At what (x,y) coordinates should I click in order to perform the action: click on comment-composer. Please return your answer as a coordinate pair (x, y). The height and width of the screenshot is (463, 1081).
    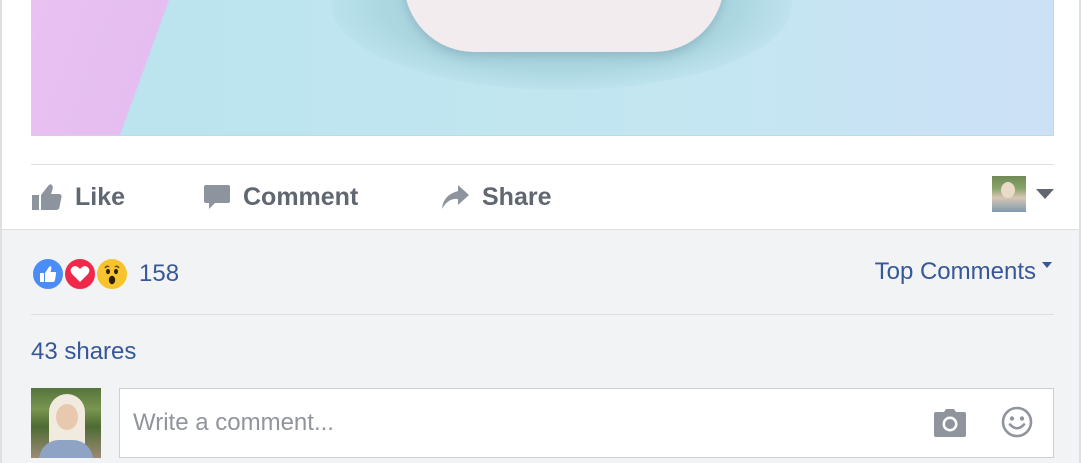
    Looking at the image, I should click on (542, 423).